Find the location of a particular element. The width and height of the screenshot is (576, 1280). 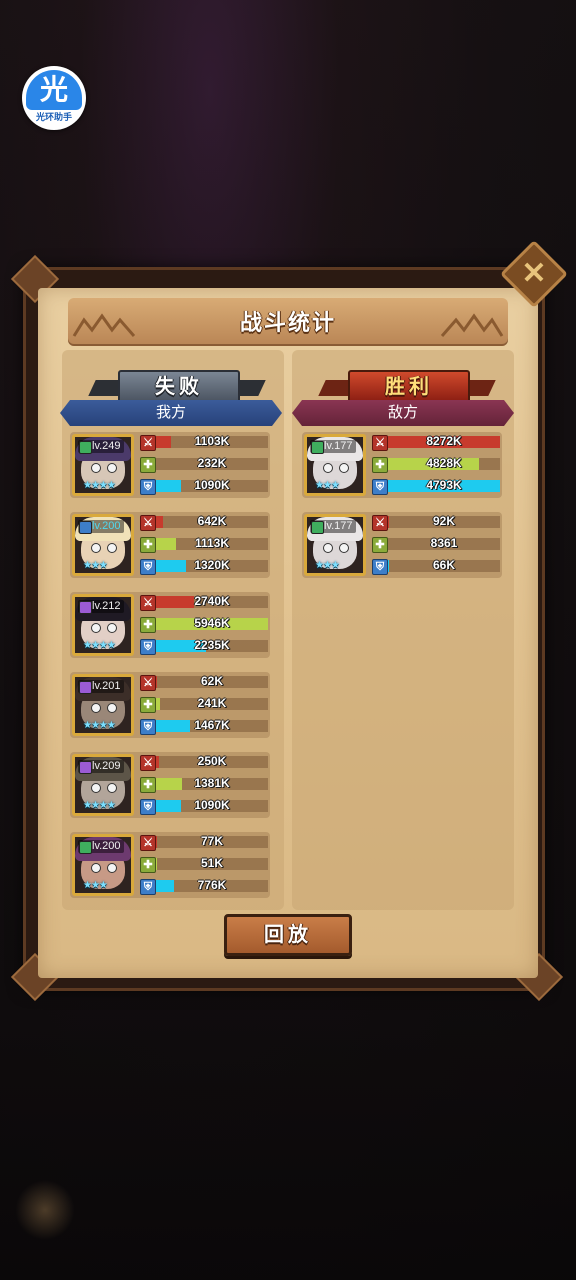

hero-stars: ★★★ is located at coordinates (327, 485).